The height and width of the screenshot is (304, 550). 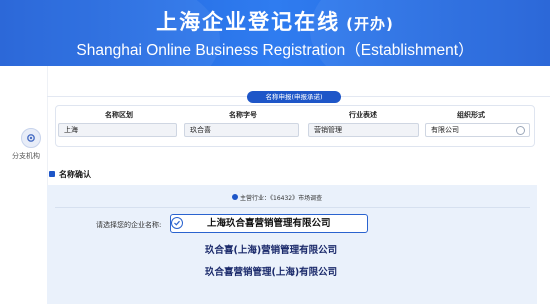 What do you see at coordinates (269, 223) in the screenshot?
I see `name-option-selected: 上海玖合喜营销管理有限公司` at bounding box center [269, 223].